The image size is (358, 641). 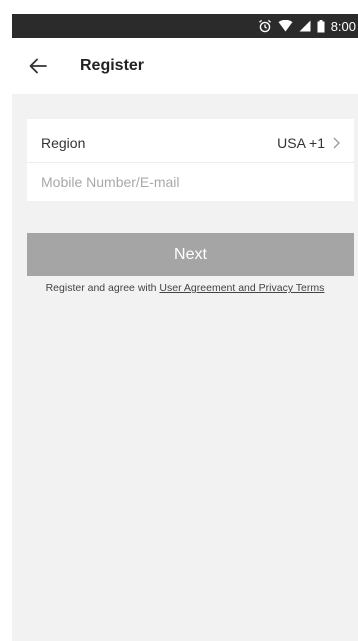 What do you see at coordinates (241, 288) in the screenshot?
I see `terms-link: User Agreement and Privacy Terms` at bounding box center [241, 288].